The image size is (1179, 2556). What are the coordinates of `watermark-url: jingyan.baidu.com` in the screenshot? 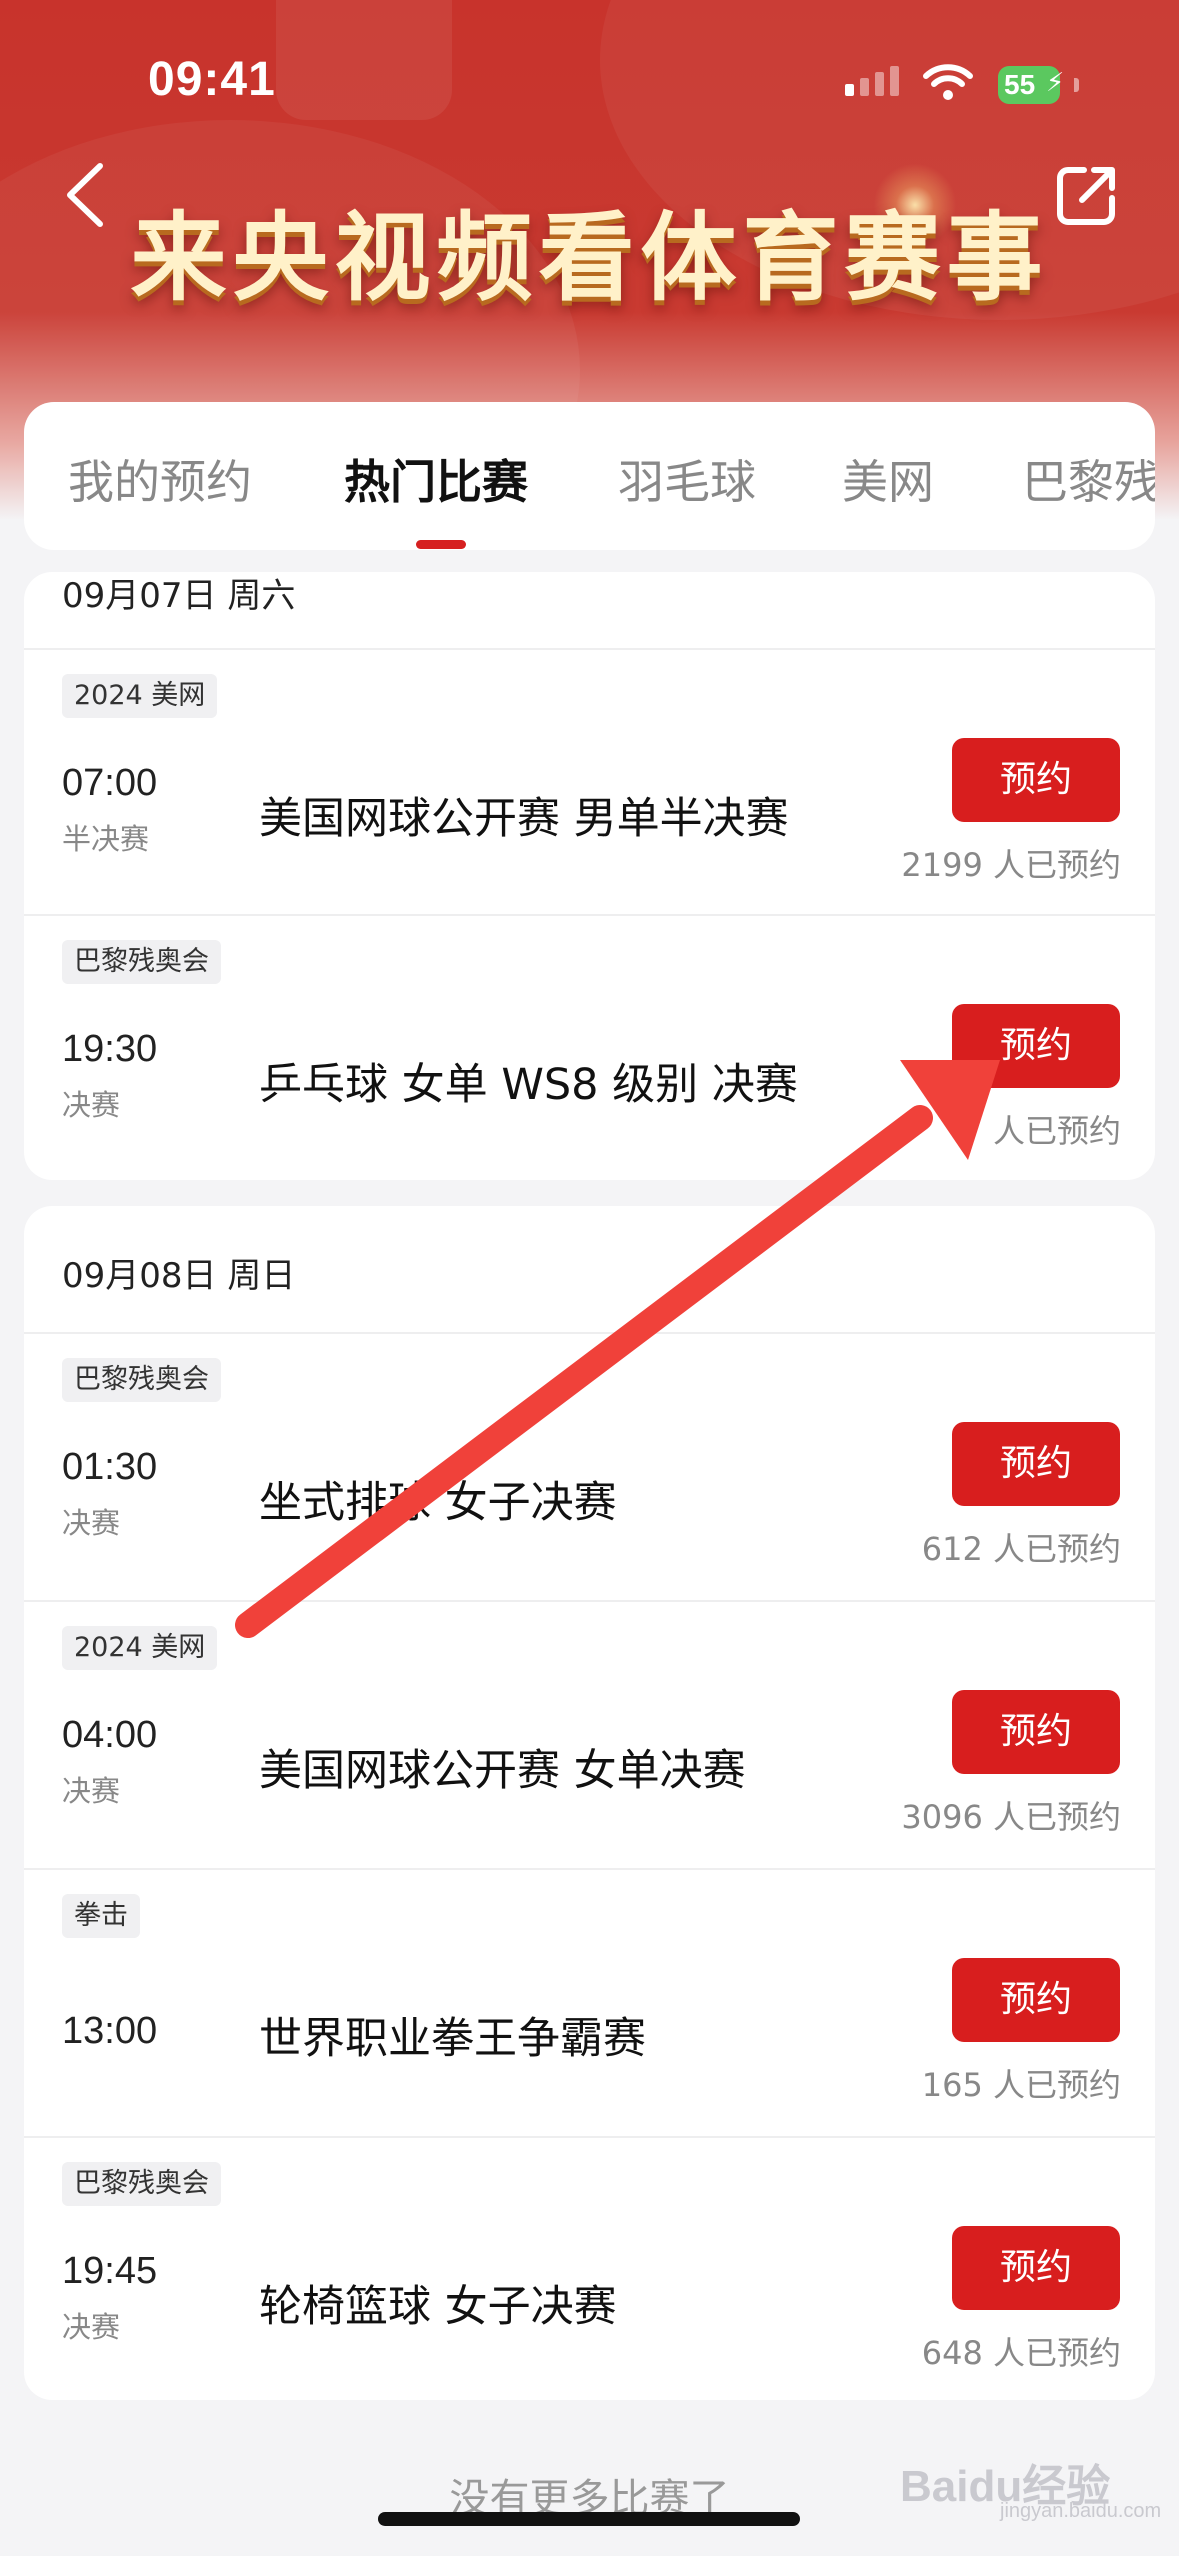 It's located at (1081, 2511).